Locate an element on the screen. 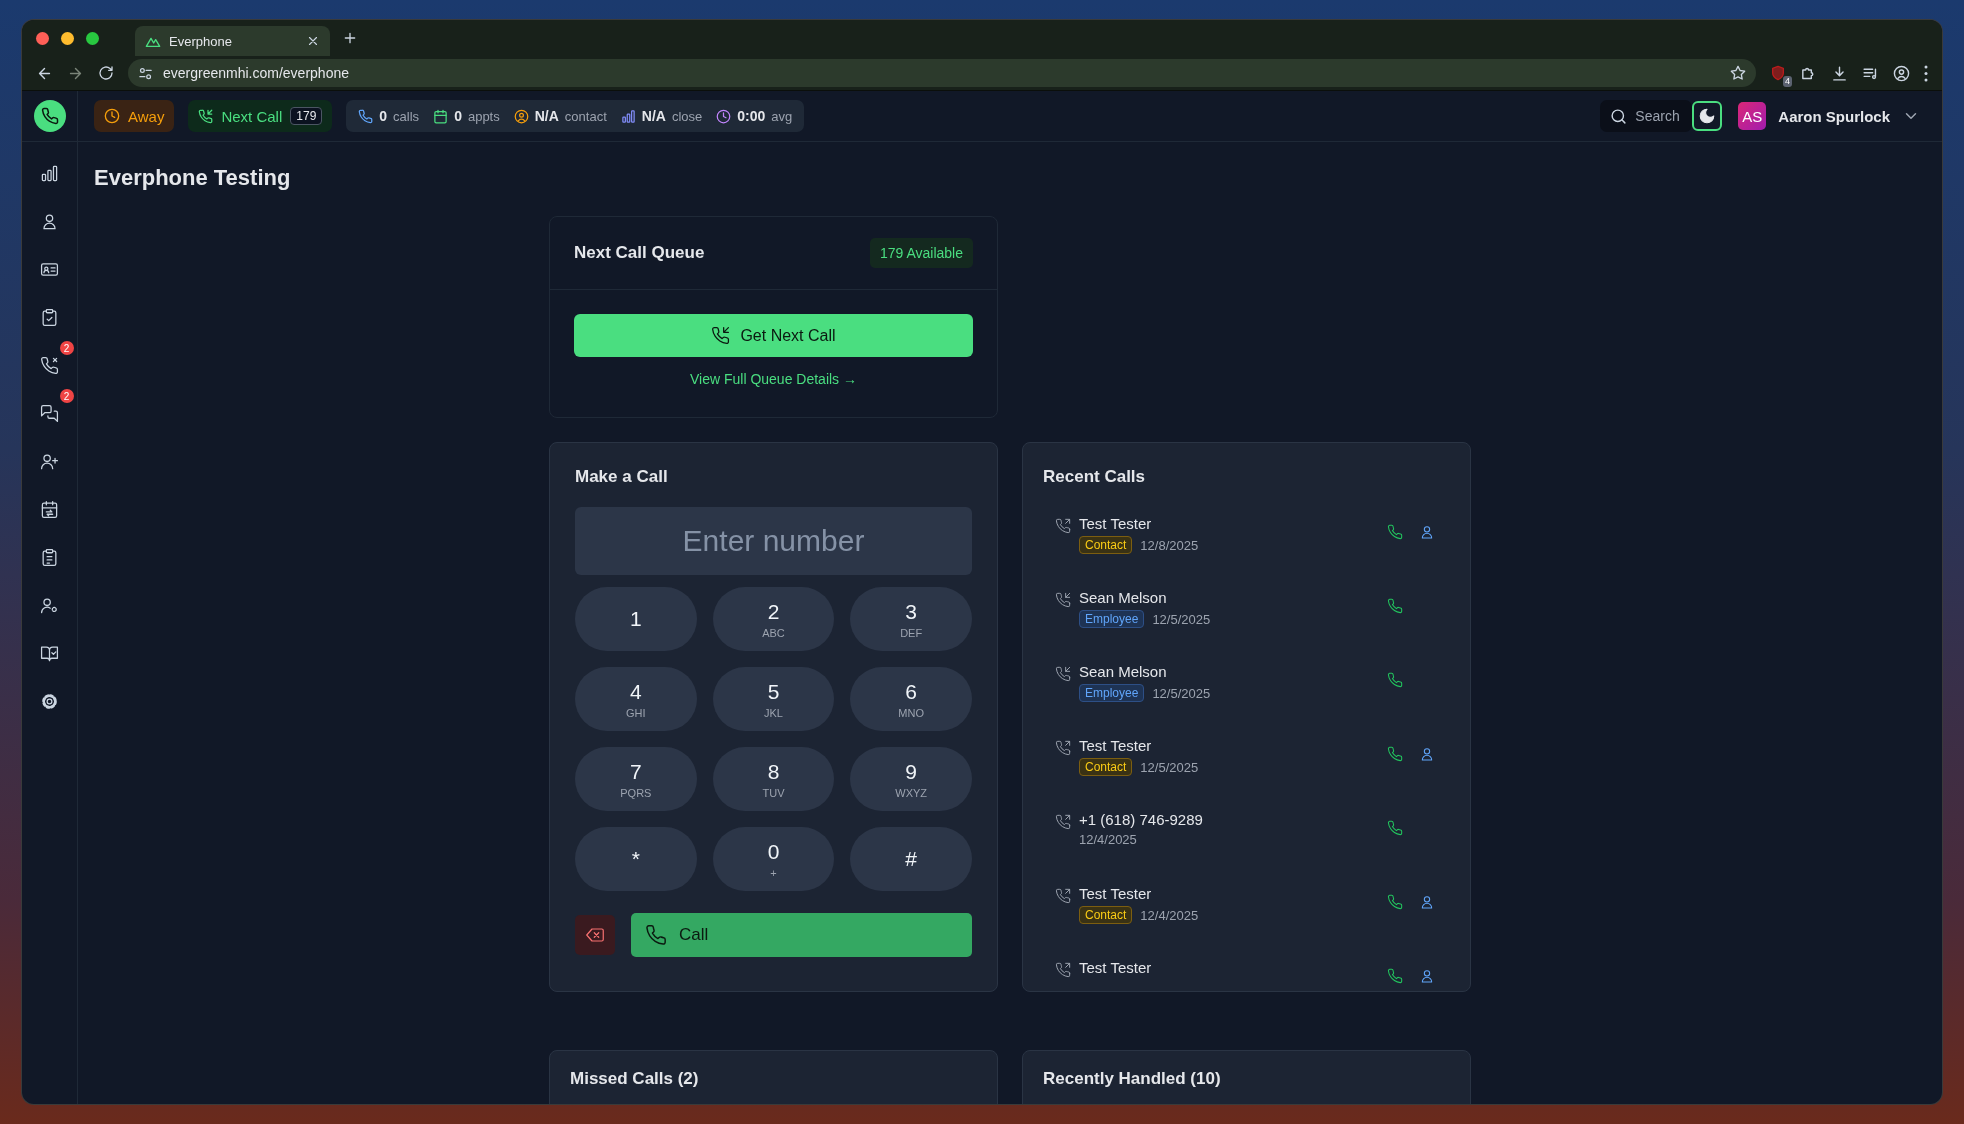 The height and width of the screenshot is (1124, 1964). dial-key: # is located at coordinates (911, 859).